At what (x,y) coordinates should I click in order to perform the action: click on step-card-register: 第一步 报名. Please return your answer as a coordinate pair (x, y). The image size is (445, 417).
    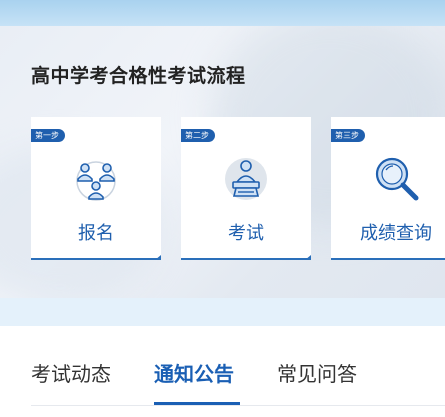
    Looking at the image, I should click on (96, 188).